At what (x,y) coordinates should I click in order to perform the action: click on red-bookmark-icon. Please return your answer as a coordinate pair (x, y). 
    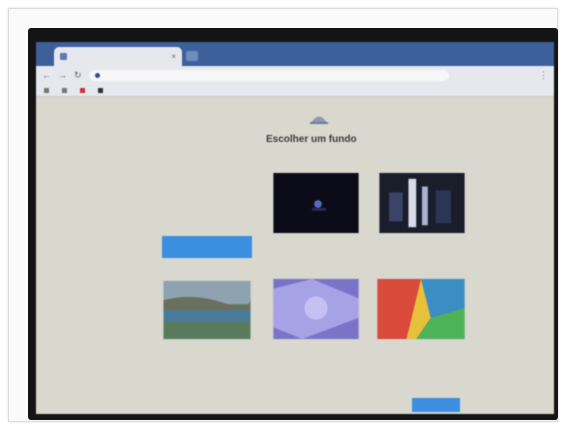
    Looking at the image, I should click on (82, 90).